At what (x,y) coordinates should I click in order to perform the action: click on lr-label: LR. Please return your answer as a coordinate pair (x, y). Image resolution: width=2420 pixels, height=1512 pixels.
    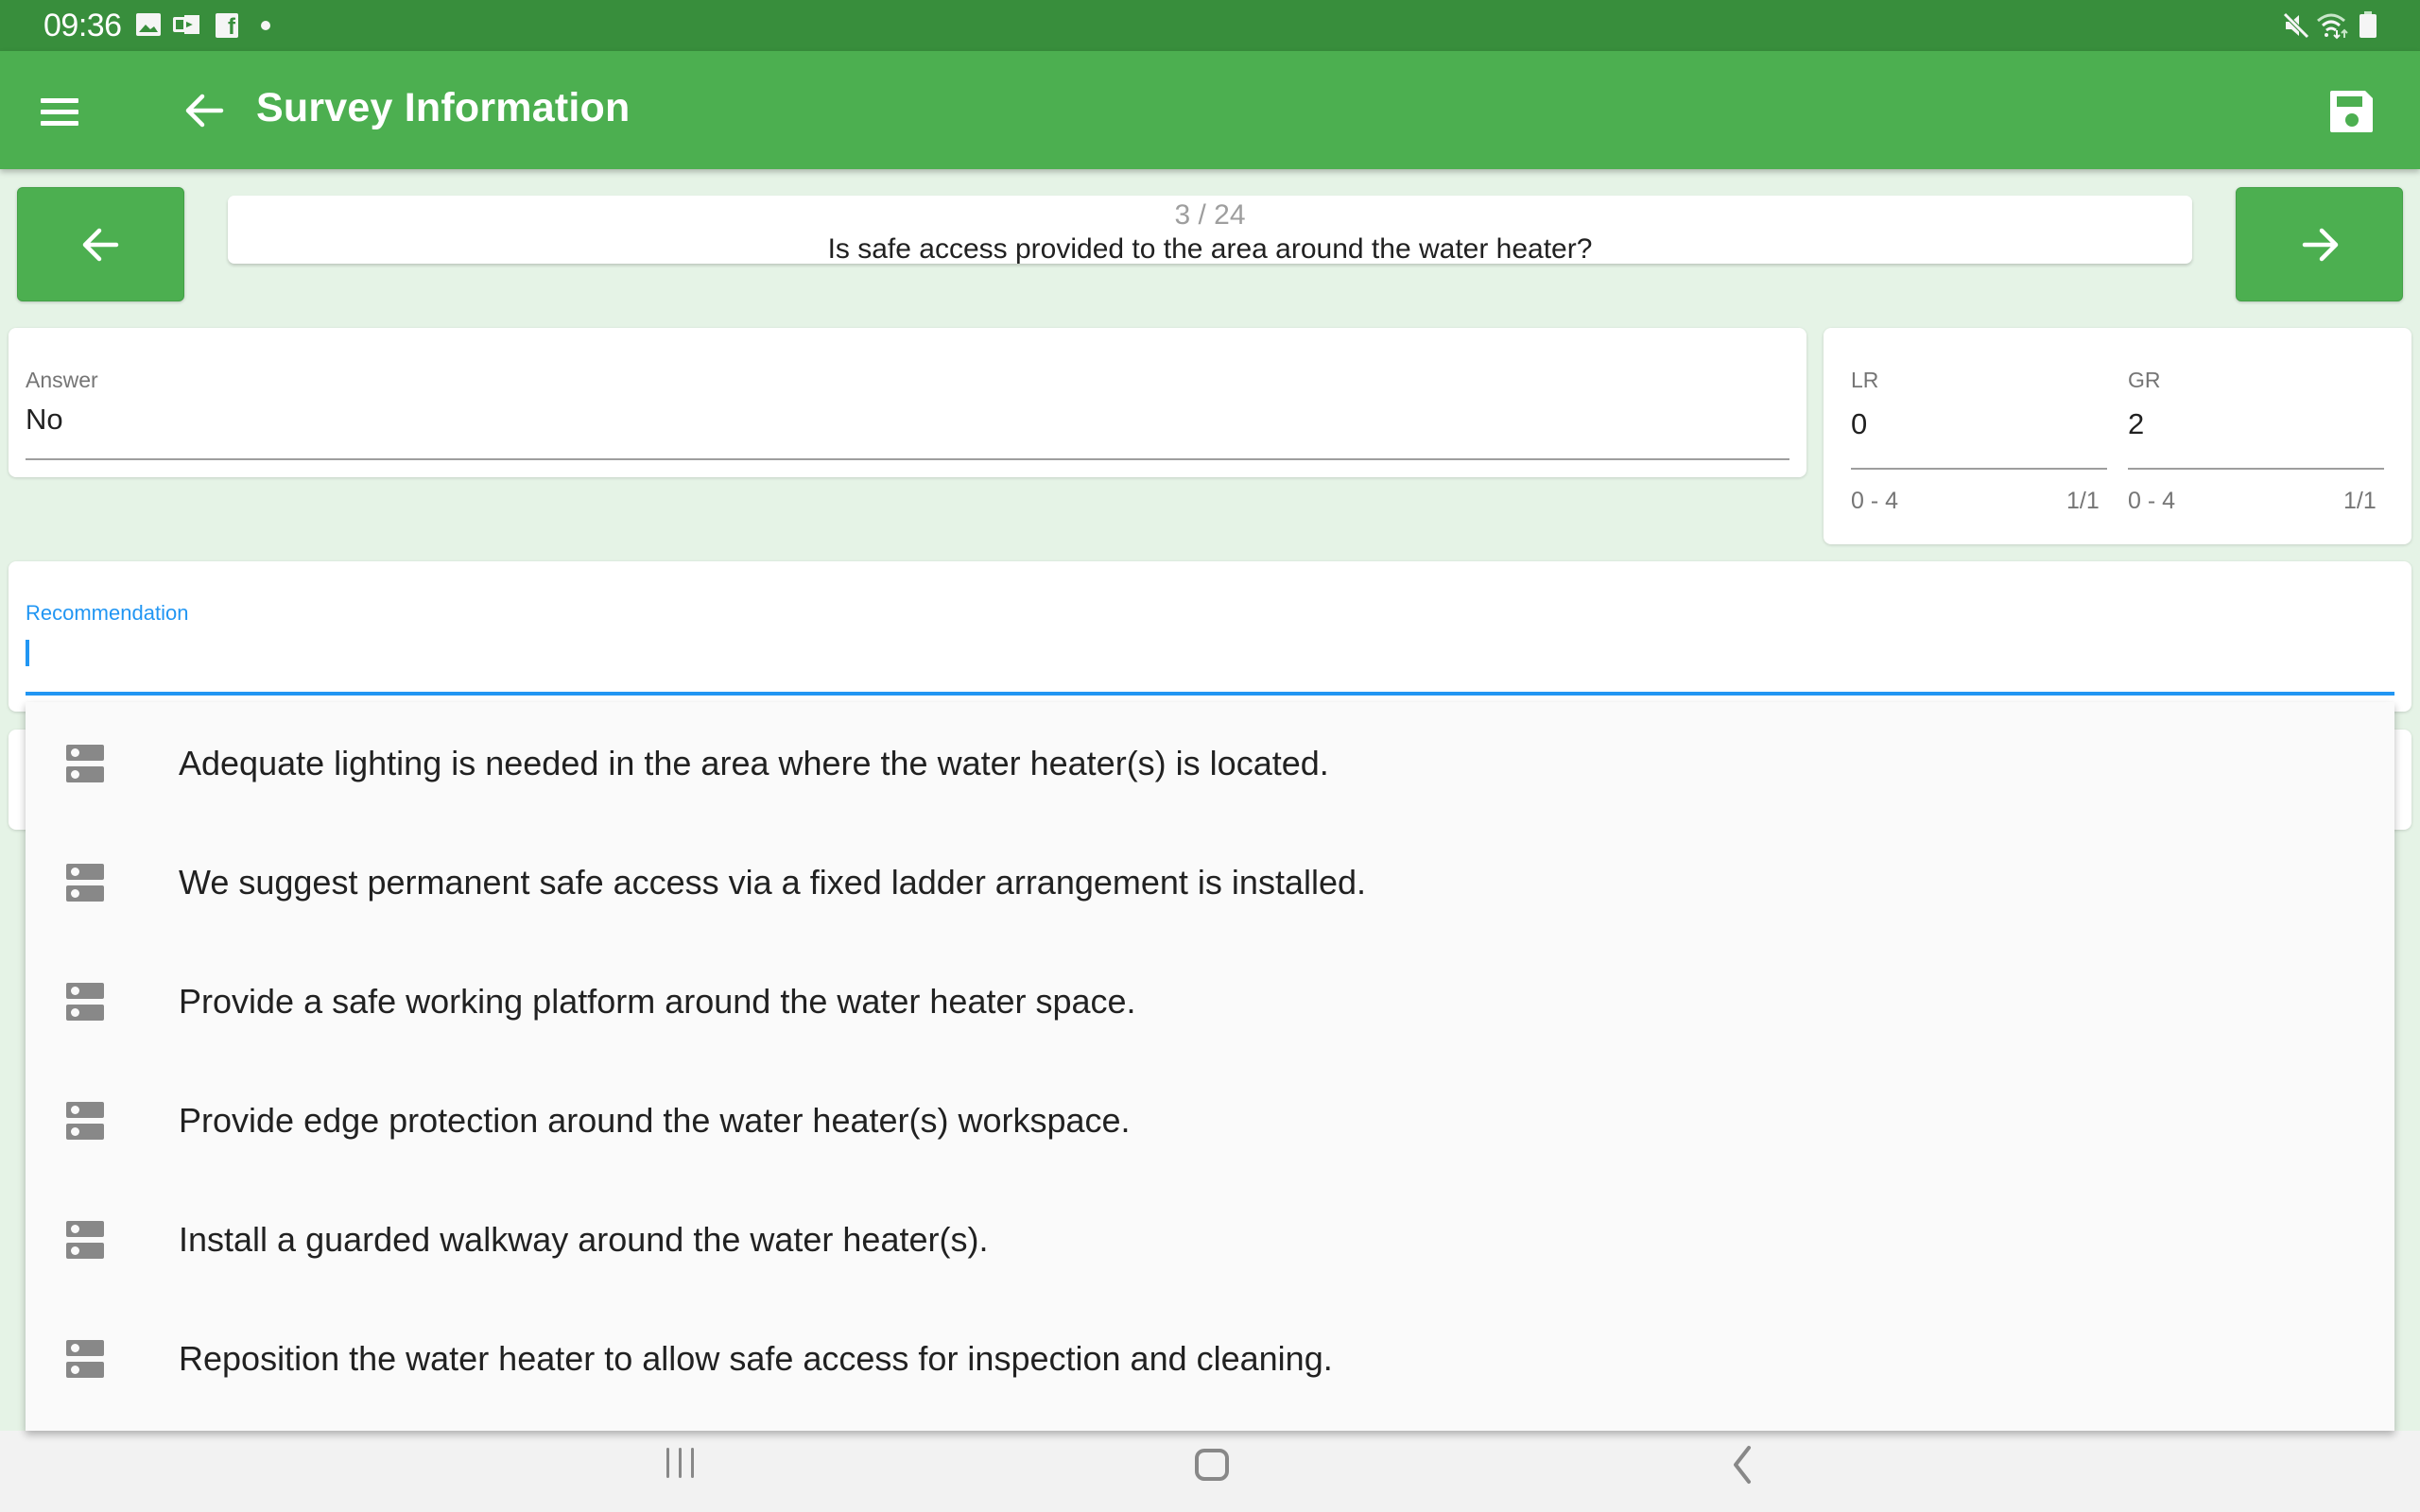
    Looking at the image, I should click on (1865, 380).